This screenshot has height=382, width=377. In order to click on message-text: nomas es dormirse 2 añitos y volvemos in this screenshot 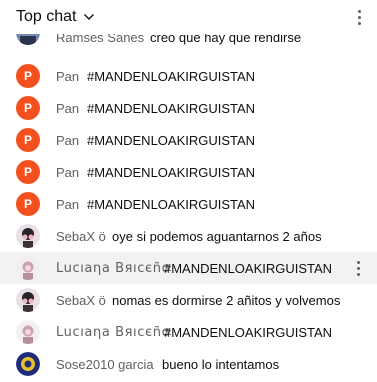, I will do `click(226, 300)`.